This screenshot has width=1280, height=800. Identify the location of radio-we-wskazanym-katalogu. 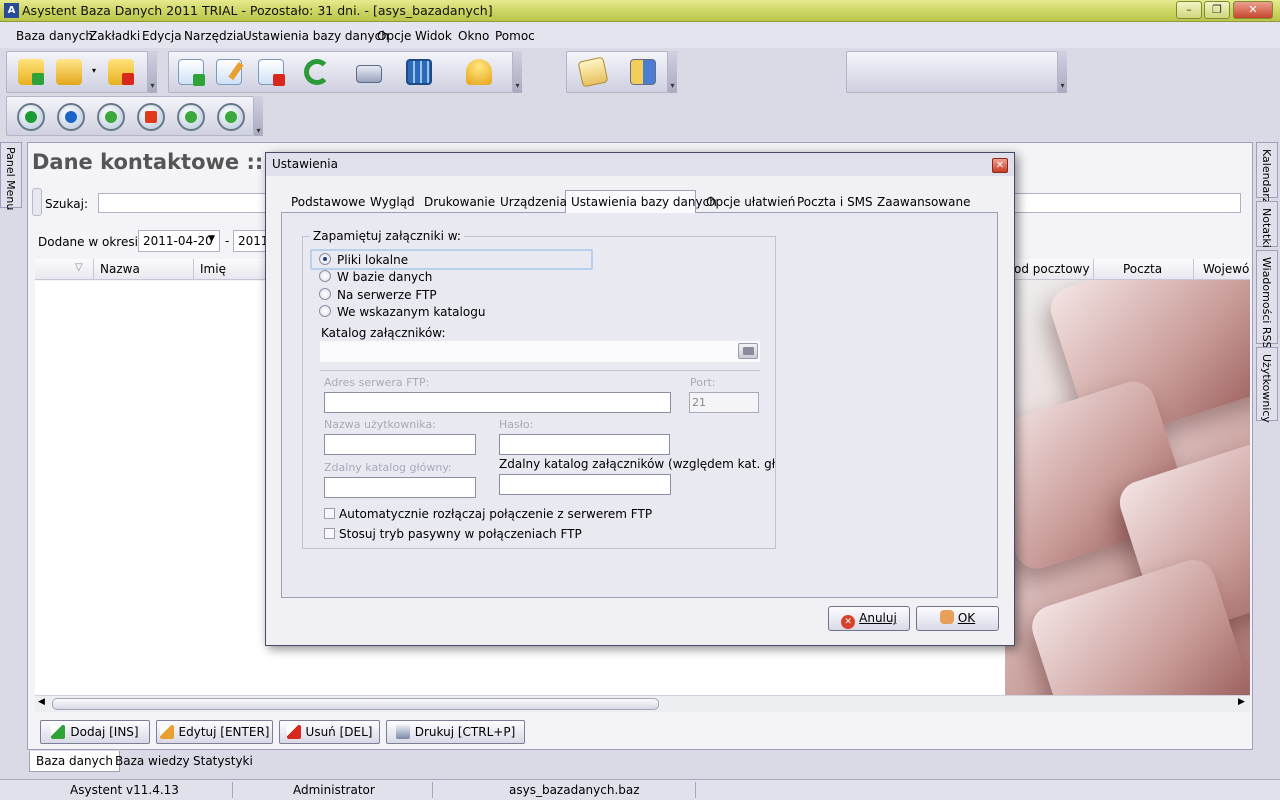
(325, 311).